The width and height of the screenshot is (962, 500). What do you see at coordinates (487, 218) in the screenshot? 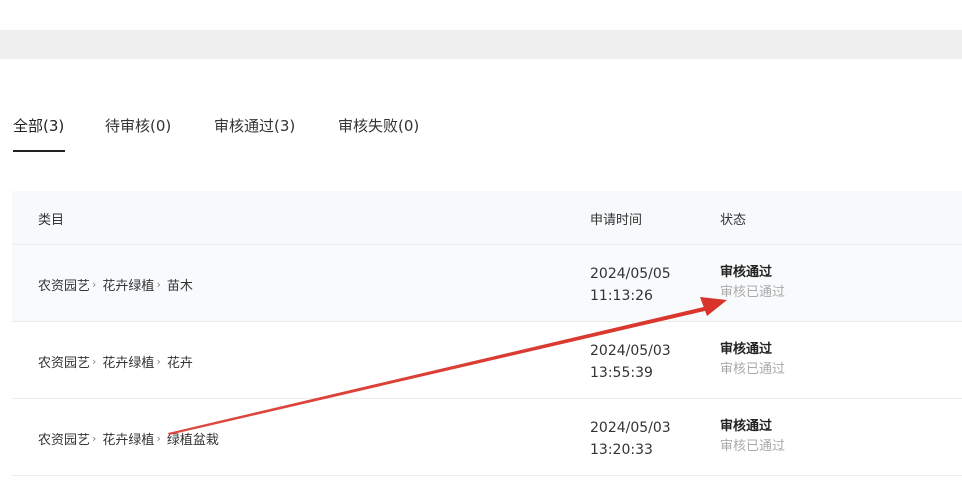
I see `table-header: 类目 申请时间 状态` at bounding box center [487, 218].